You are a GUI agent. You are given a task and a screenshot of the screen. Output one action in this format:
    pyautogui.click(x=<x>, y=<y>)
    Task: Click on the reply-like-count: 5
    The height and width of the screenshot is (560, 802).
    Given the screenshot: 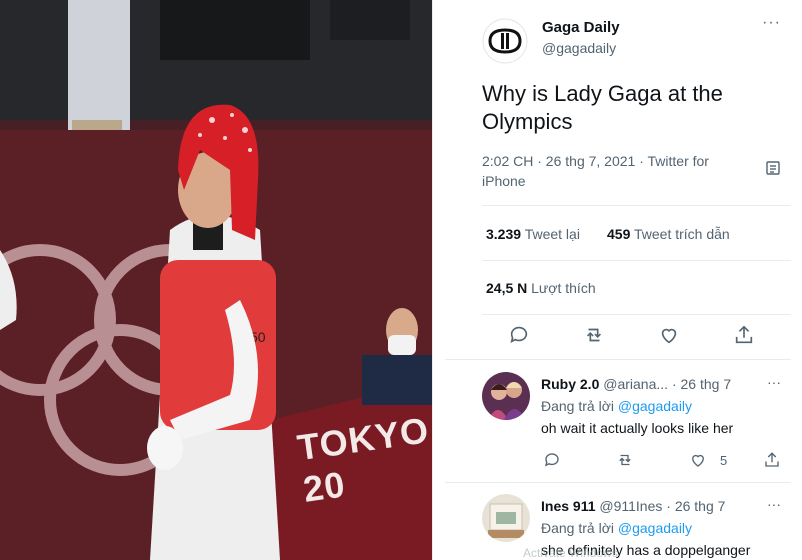 What is the action you would take?
    pyautogui.click(x=724, y=460)
    